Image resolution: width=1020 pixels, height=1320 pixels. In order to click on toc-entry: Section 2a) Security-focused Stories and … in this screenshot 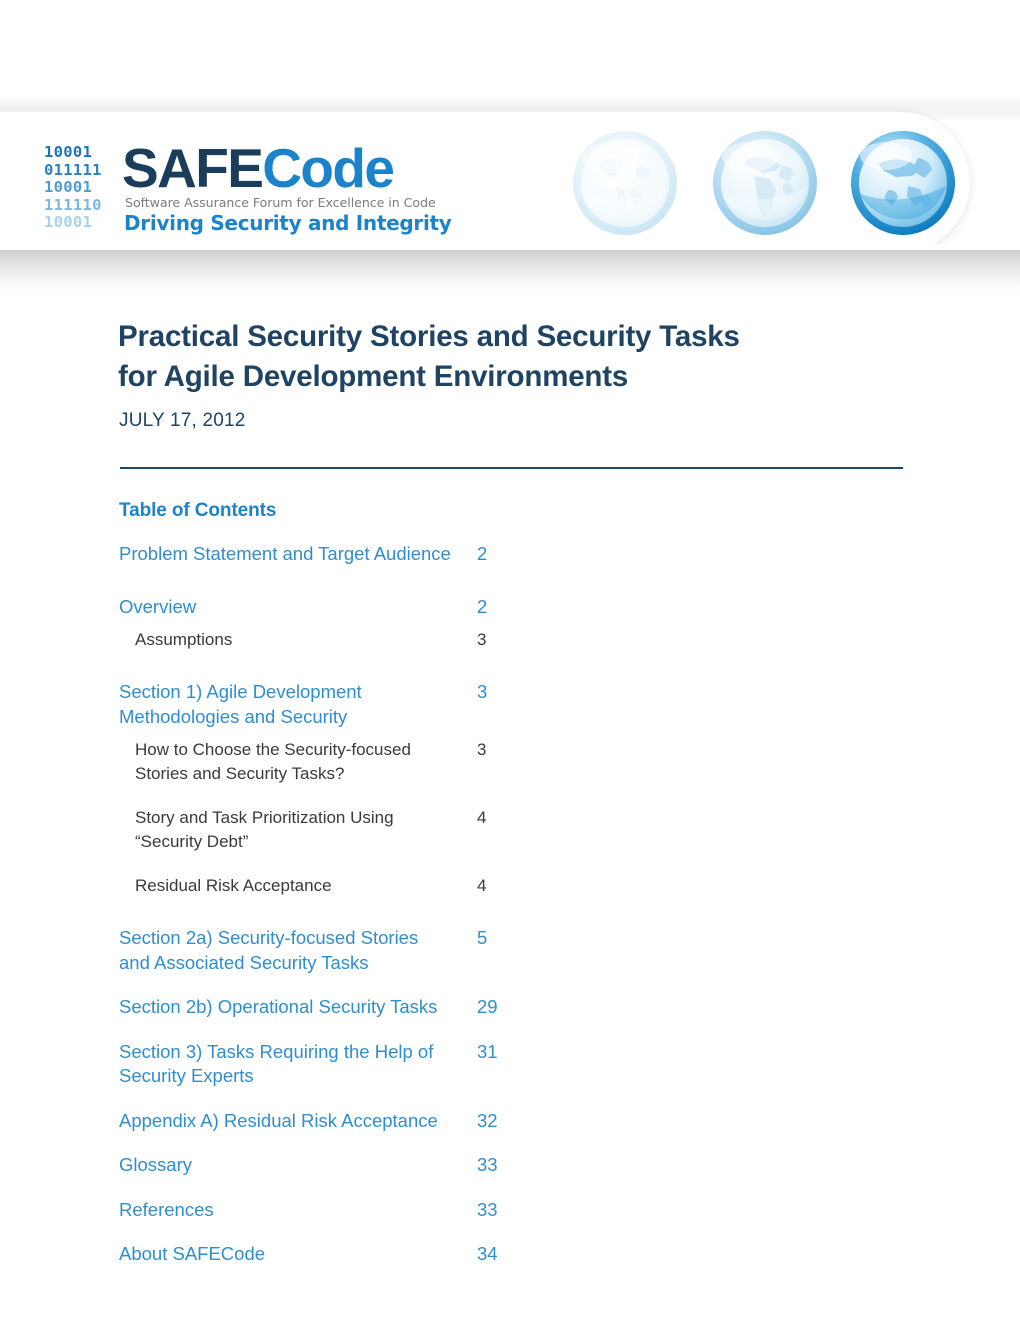, I will do `click(329, 950)`.